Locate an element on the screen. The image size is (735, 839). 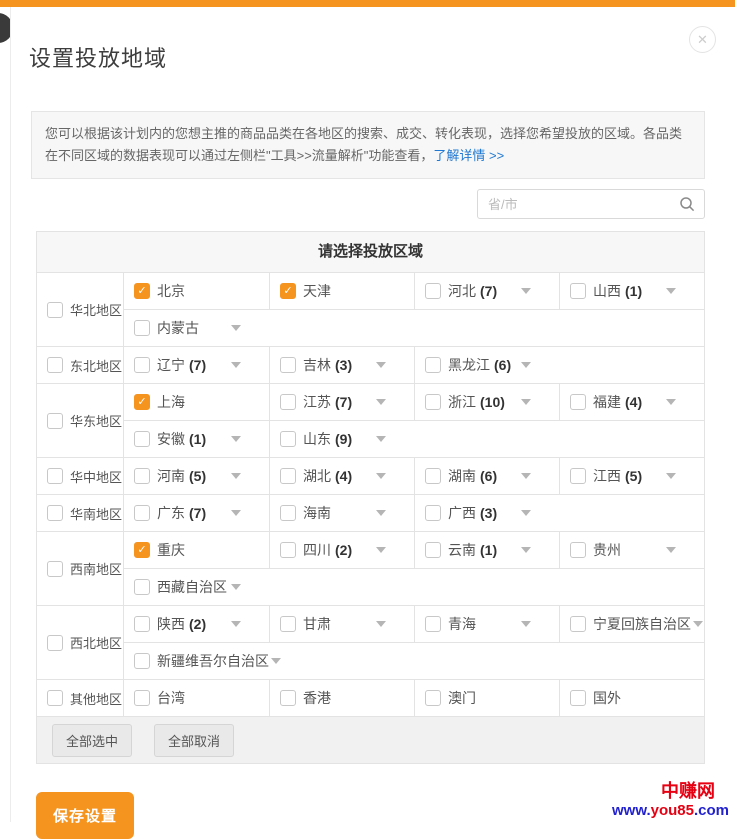
top-accent-bar is located at coordinates (367, 3).